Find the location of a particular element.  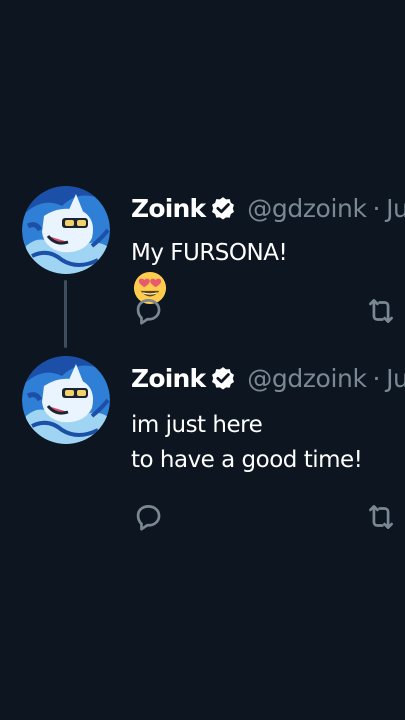

tweet-text-line: to have a good time! is located at coordinates (247, 460).